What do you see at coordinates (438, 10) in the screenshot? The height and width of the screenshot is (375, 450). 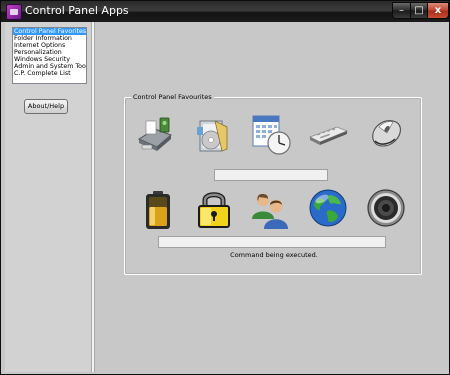 I see `close-button: x` at bounding box center [438, 10].